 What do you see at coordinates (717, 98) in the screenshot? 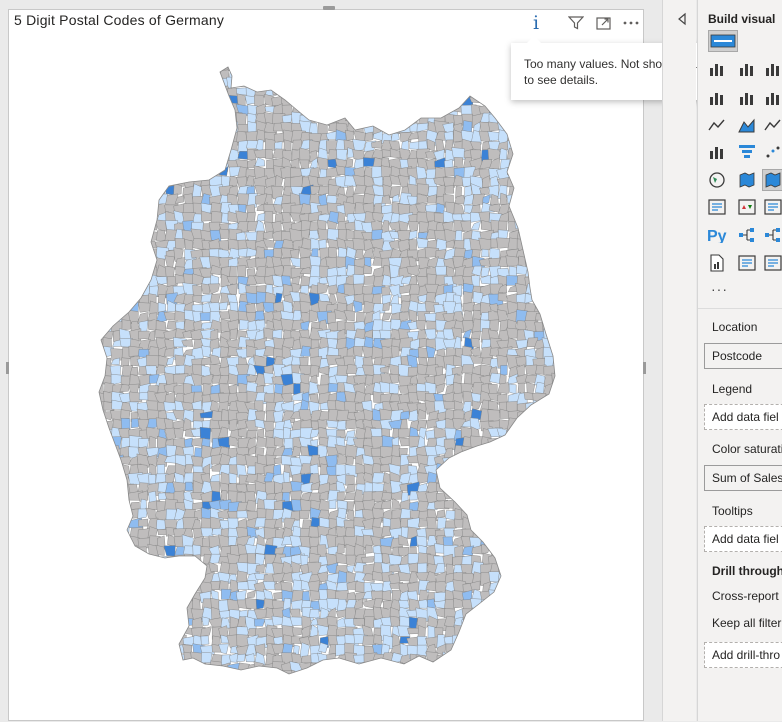
I see `stacked-column-chart-icon` at bounding box center [717, 98].